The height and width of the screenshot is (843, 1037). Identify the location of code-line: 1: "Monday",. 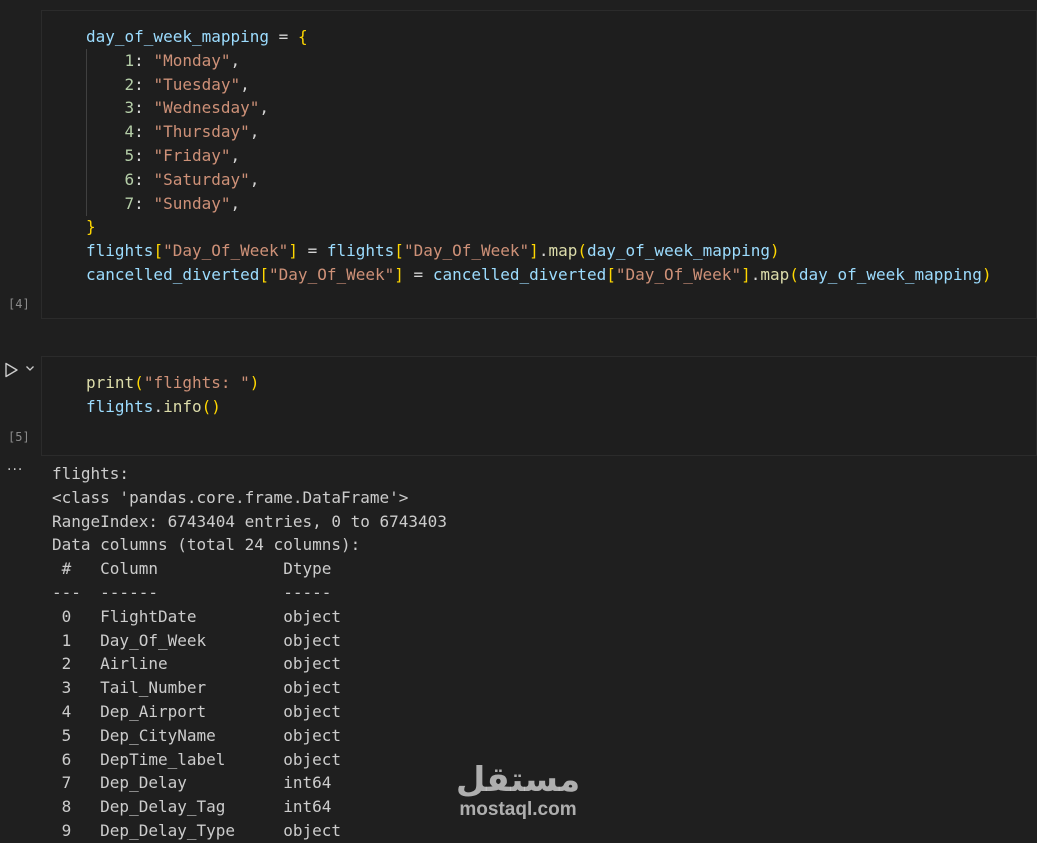
(539, 61).